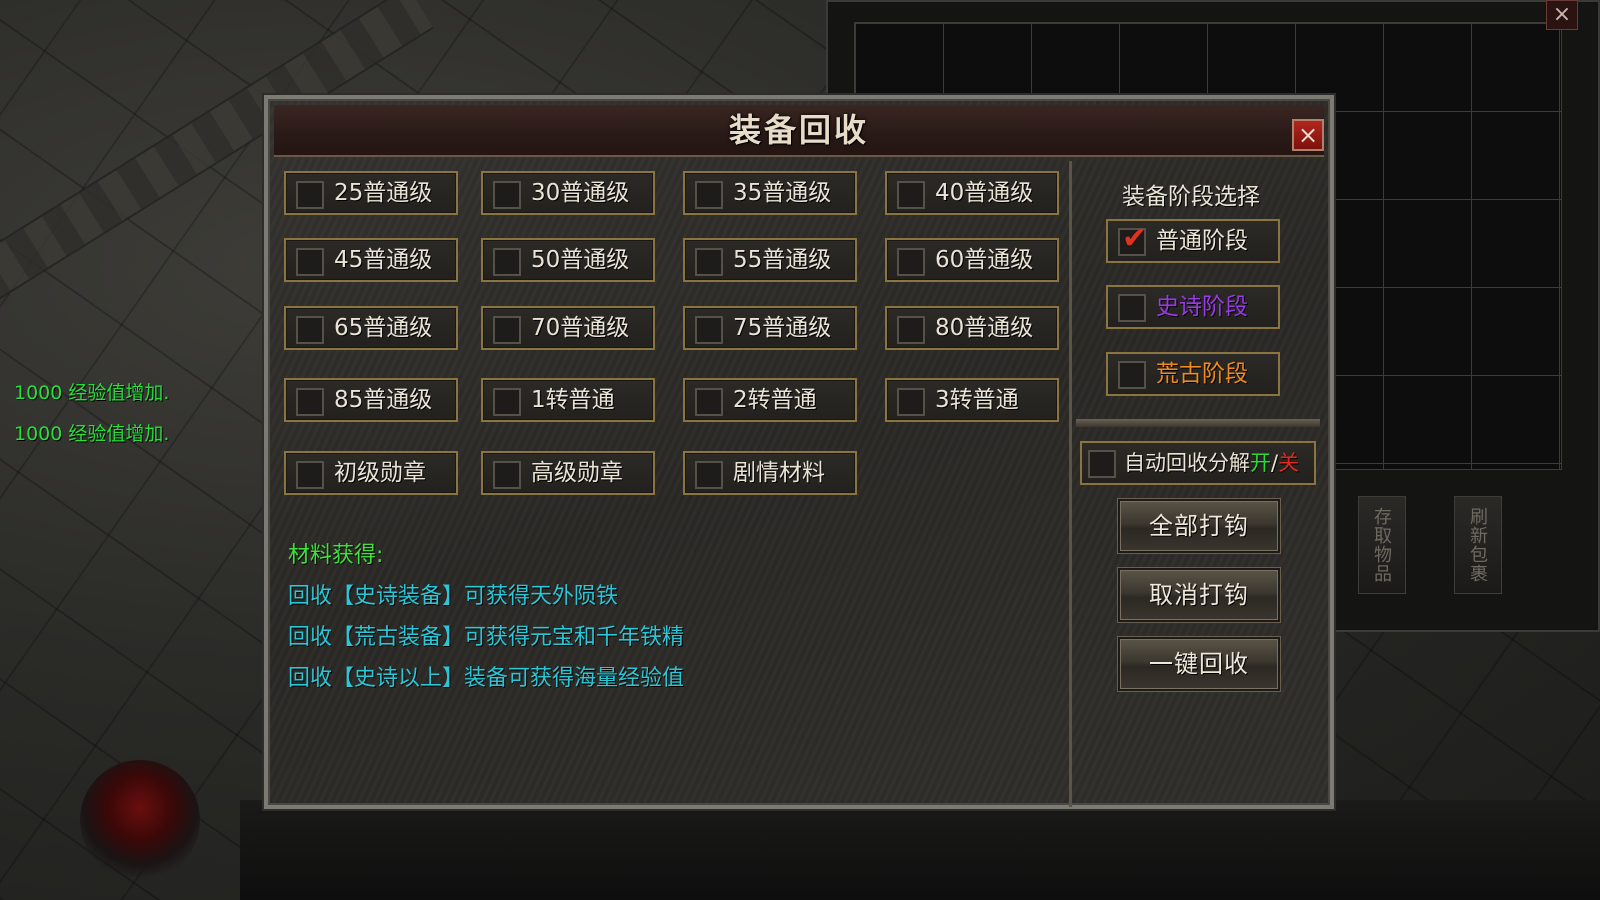 The image size is (1600, 900). What do you see at coordinates (779, 473) in the screenshot?
I see `option-label: 剧情材料` at bounding box center [779, 473].